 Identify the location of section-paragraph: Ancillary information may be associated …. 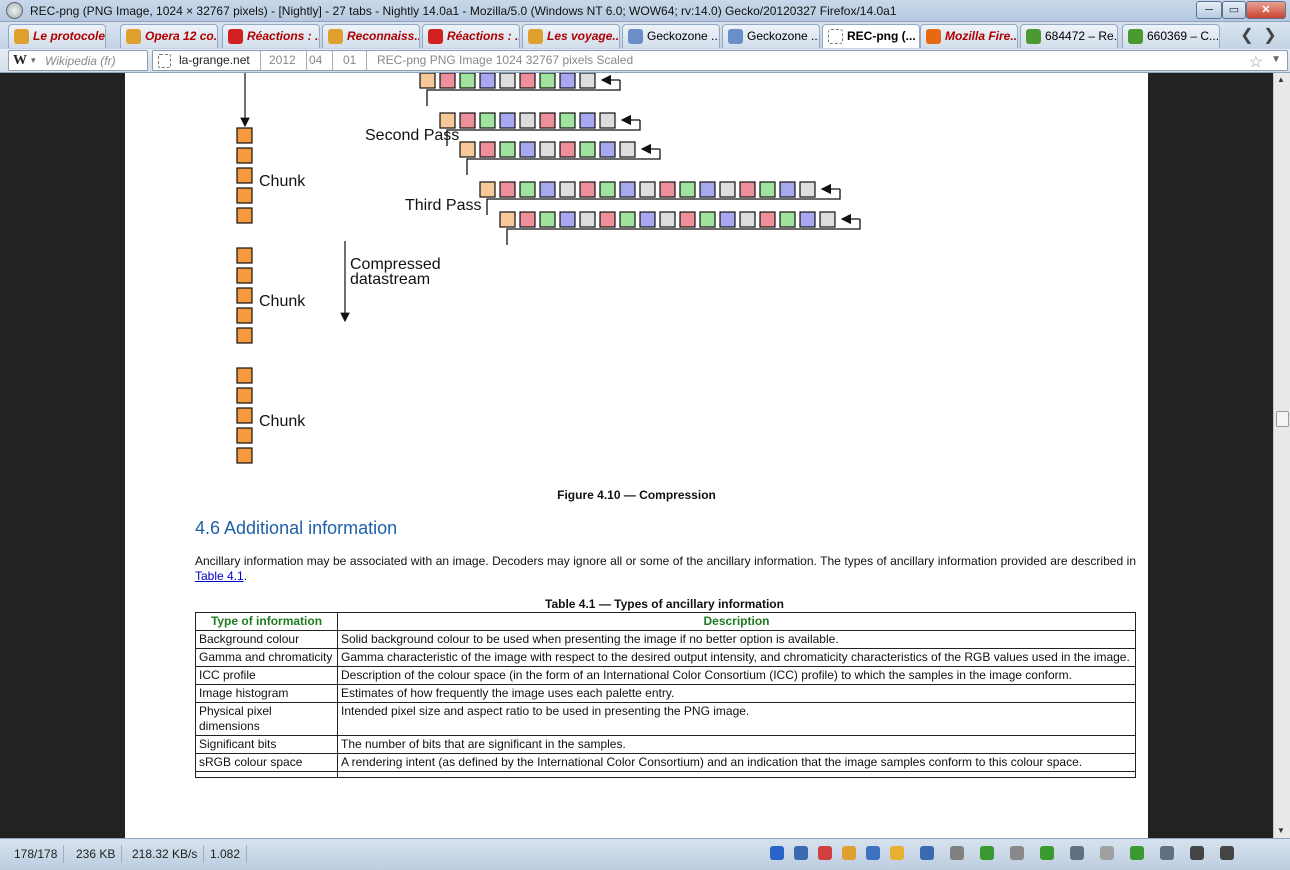
(665, 569).